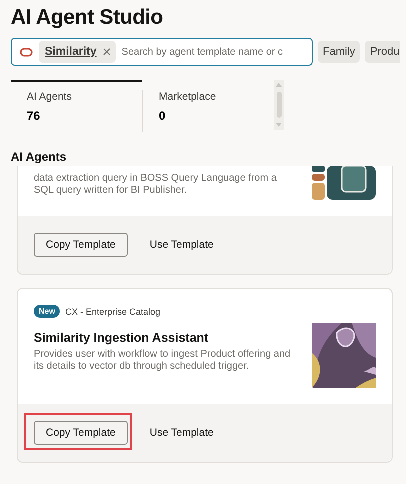  Describe the element at coordinates (188, 97) in the screenshot. I see `tab-label: Marketplace` at that location.